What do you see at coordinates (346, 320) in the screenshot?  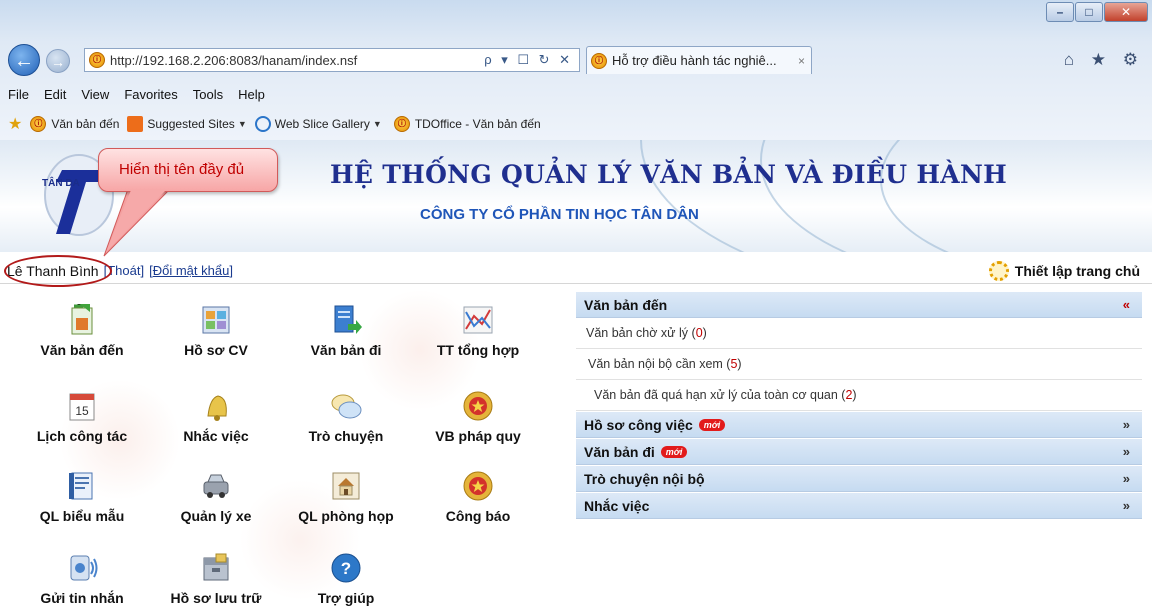 I see `outgoing-document-icon` at bounding box center [346, 320].